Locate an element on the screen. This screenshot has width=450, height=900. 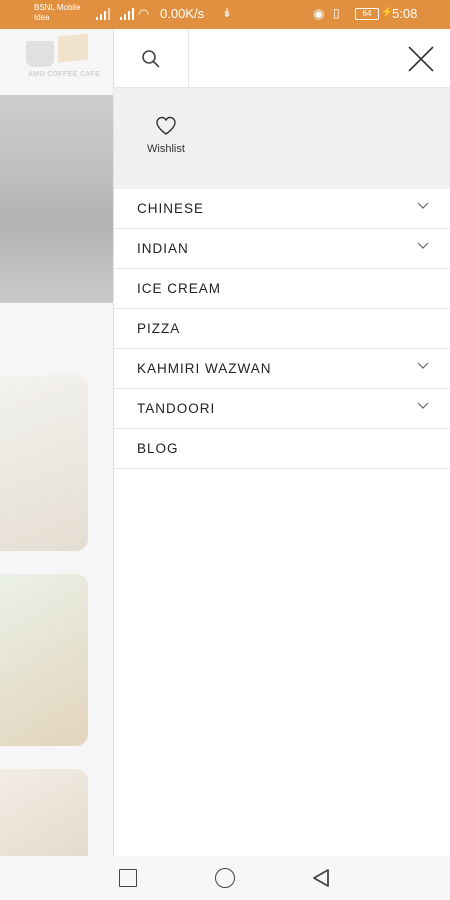
search-icon is located at coordinates (151, 58).